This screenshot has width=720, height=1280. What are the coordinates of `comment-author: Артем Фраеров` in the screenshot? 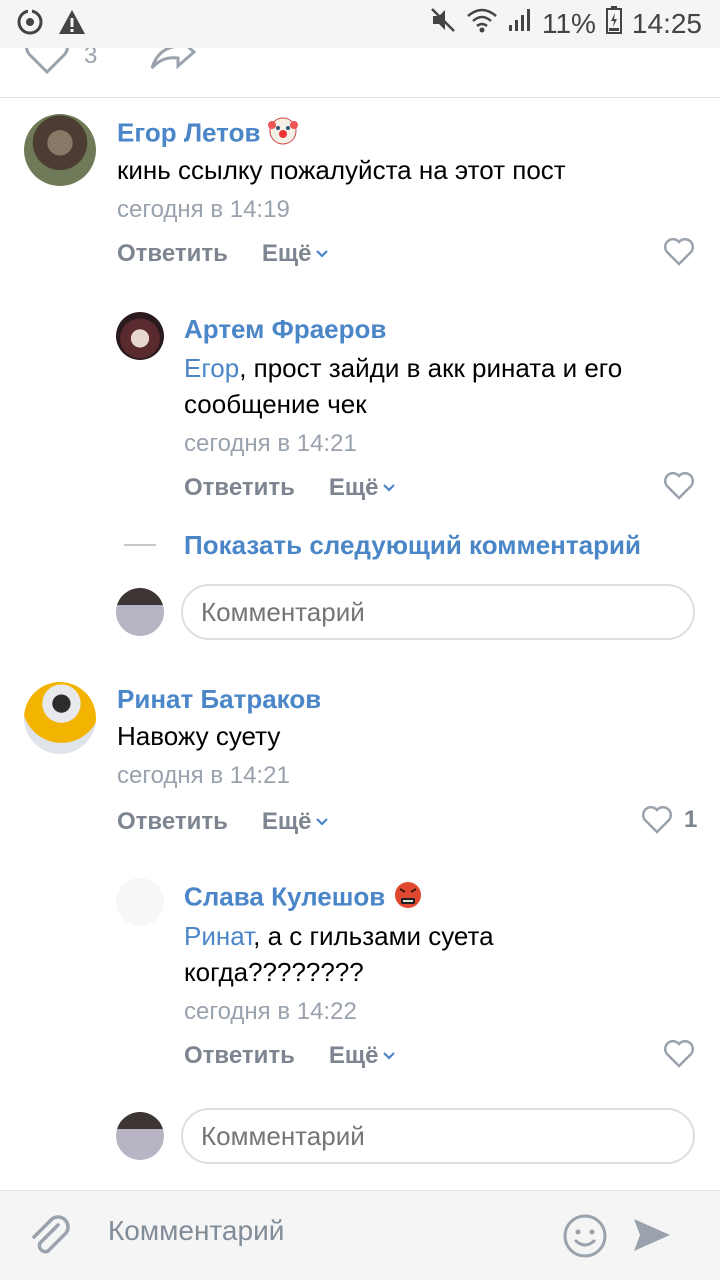 It's located at (285, 329).